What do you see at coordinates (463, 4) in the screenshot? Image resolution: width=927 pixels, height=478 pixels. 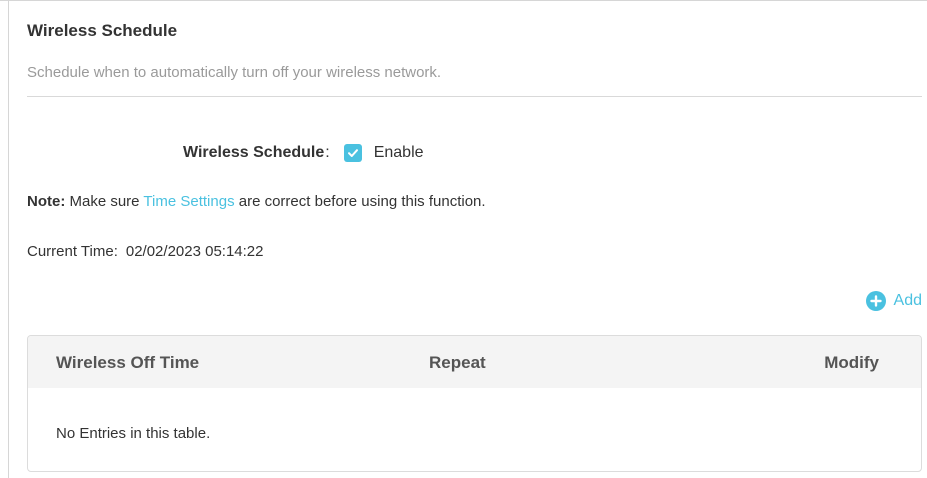 I see `top-border` at bounding box center [463, 4].